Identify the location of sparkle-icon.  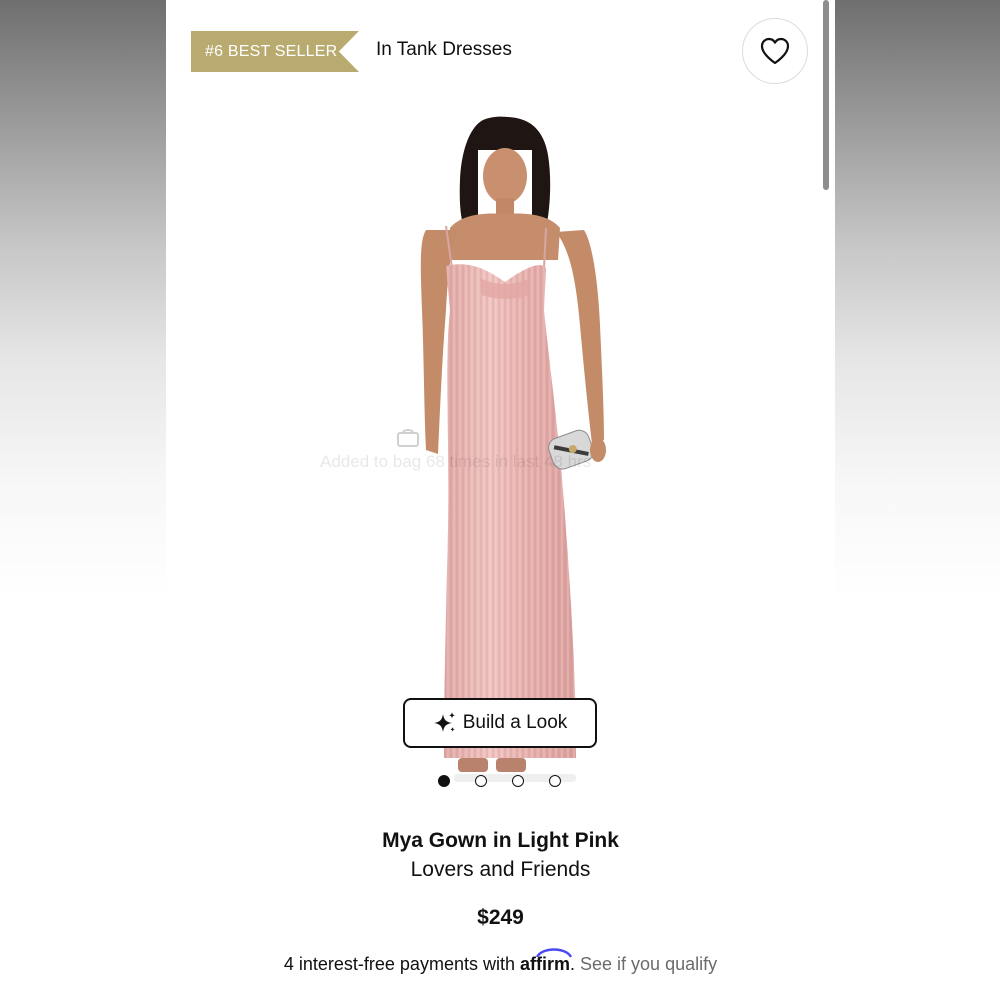
(444, 722).